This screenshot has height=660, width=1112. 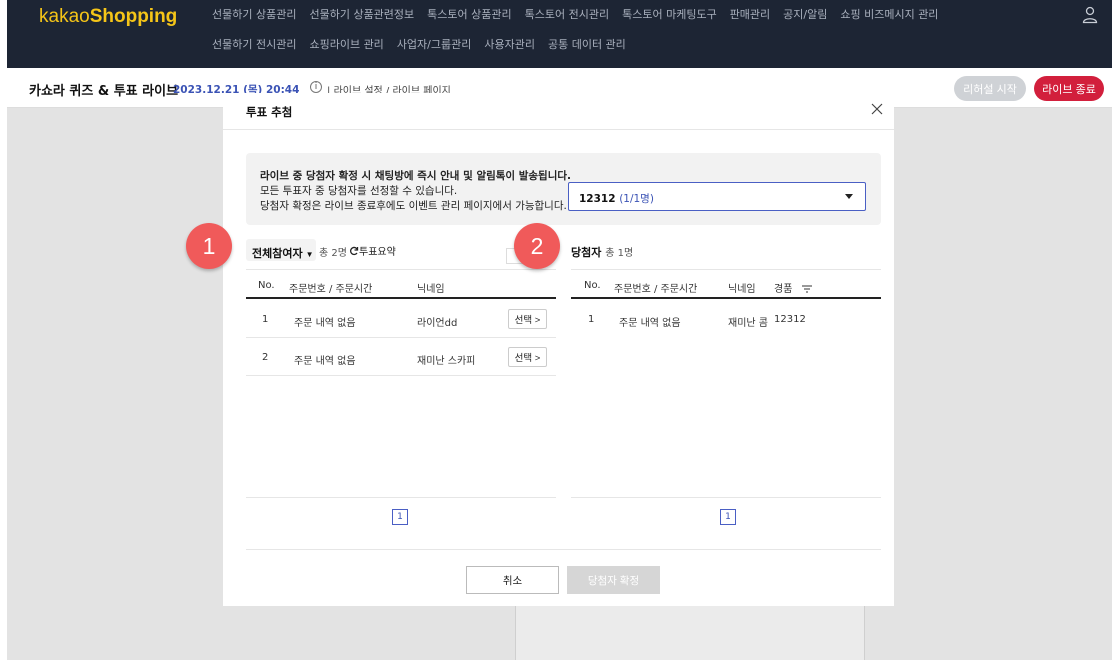 What do you see at coordinates (446, 361) in the screenshot?
I see `row-nickname: 재미난 스카피` at bounding box center [446, 361].